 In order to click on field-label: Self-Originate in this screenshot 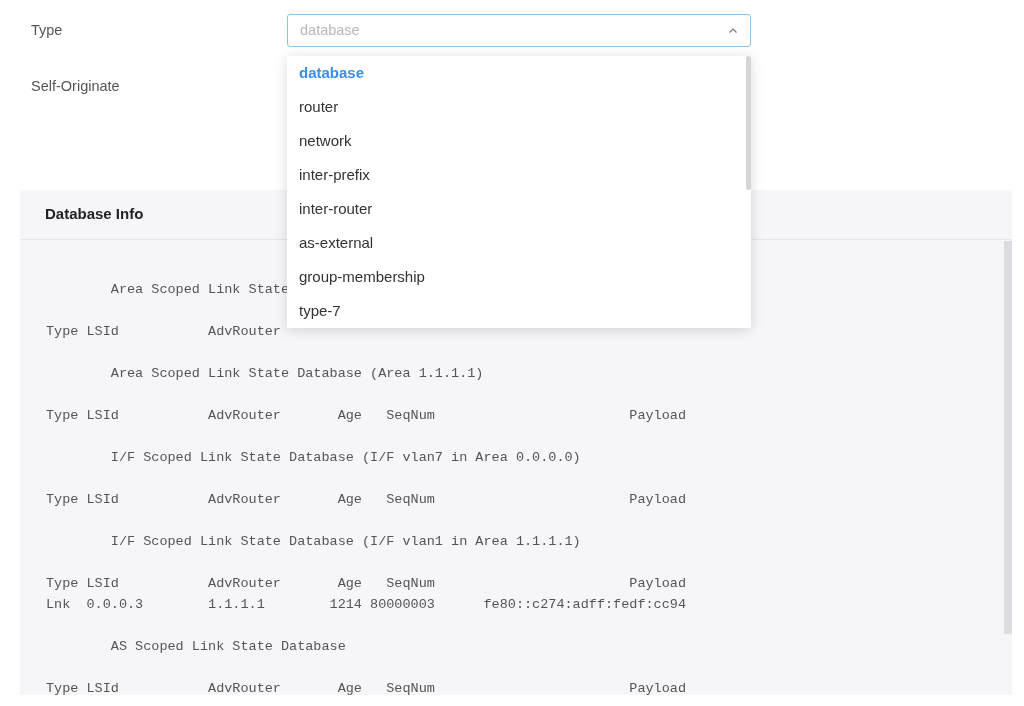, I will do `click(76, 86)`.